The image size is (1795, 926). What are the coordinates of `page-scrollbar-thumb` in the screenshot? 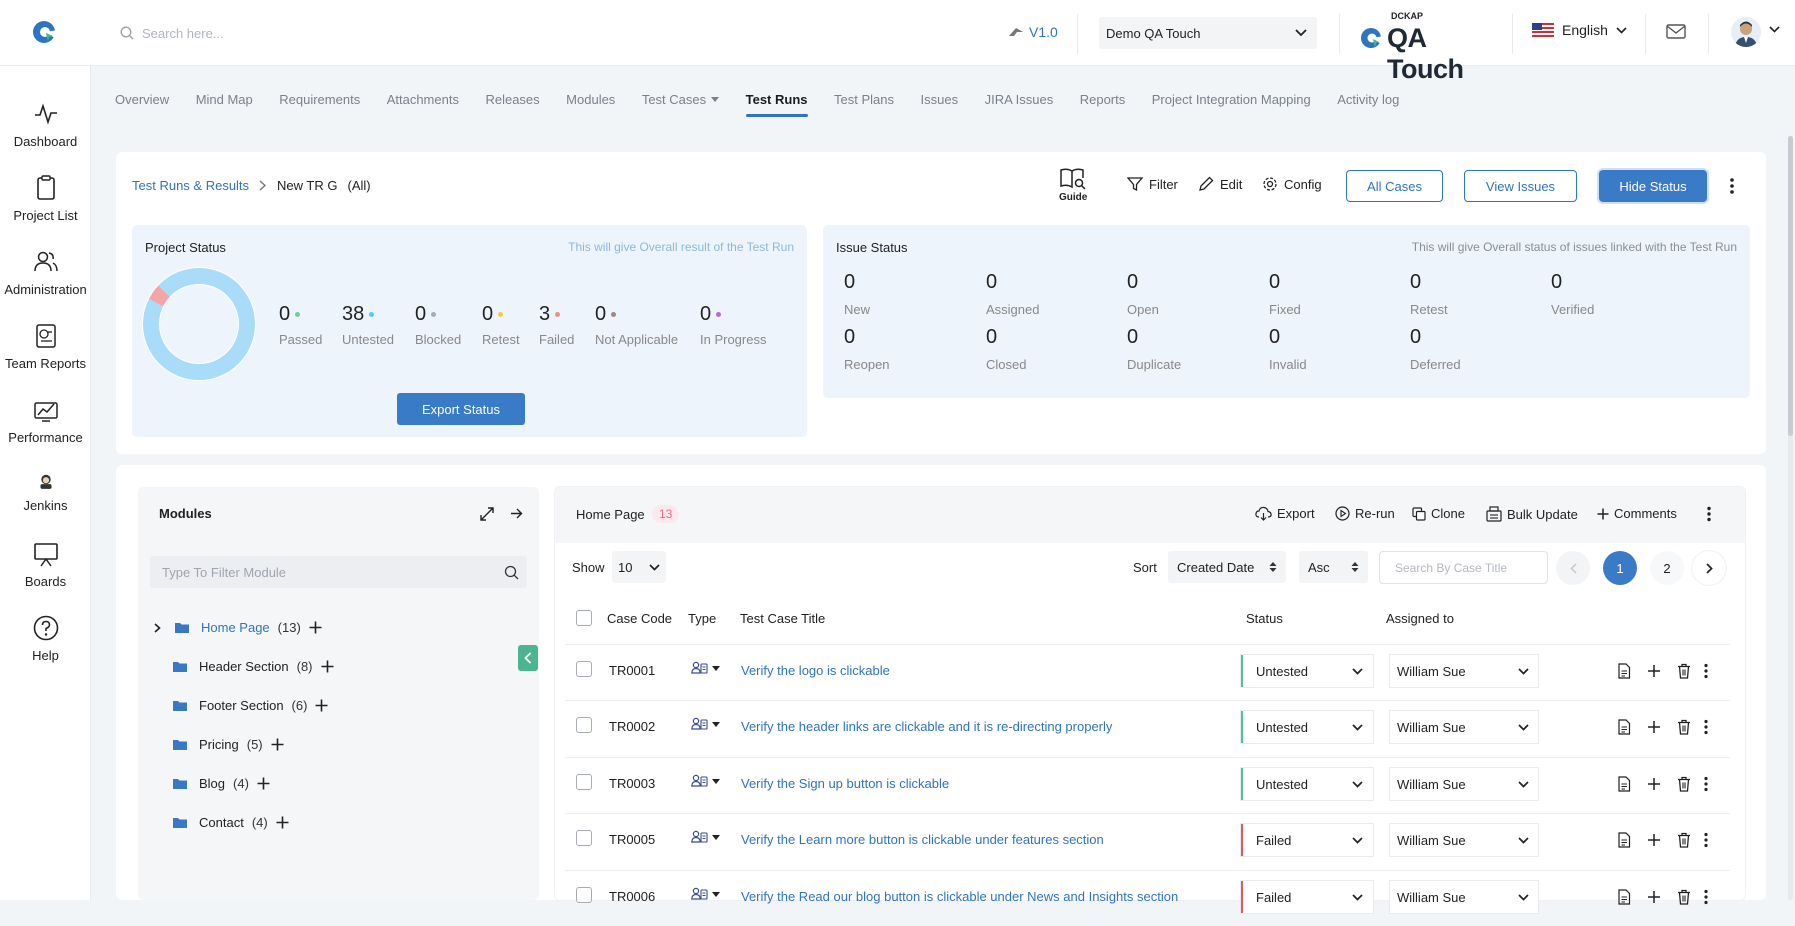 It's located at (1790, 286).